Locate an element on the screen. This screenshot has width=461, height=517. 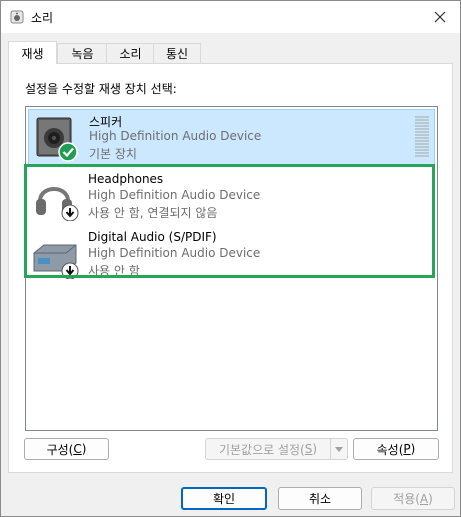
tab-label: 녹음 is located at coordinates (82, 54).